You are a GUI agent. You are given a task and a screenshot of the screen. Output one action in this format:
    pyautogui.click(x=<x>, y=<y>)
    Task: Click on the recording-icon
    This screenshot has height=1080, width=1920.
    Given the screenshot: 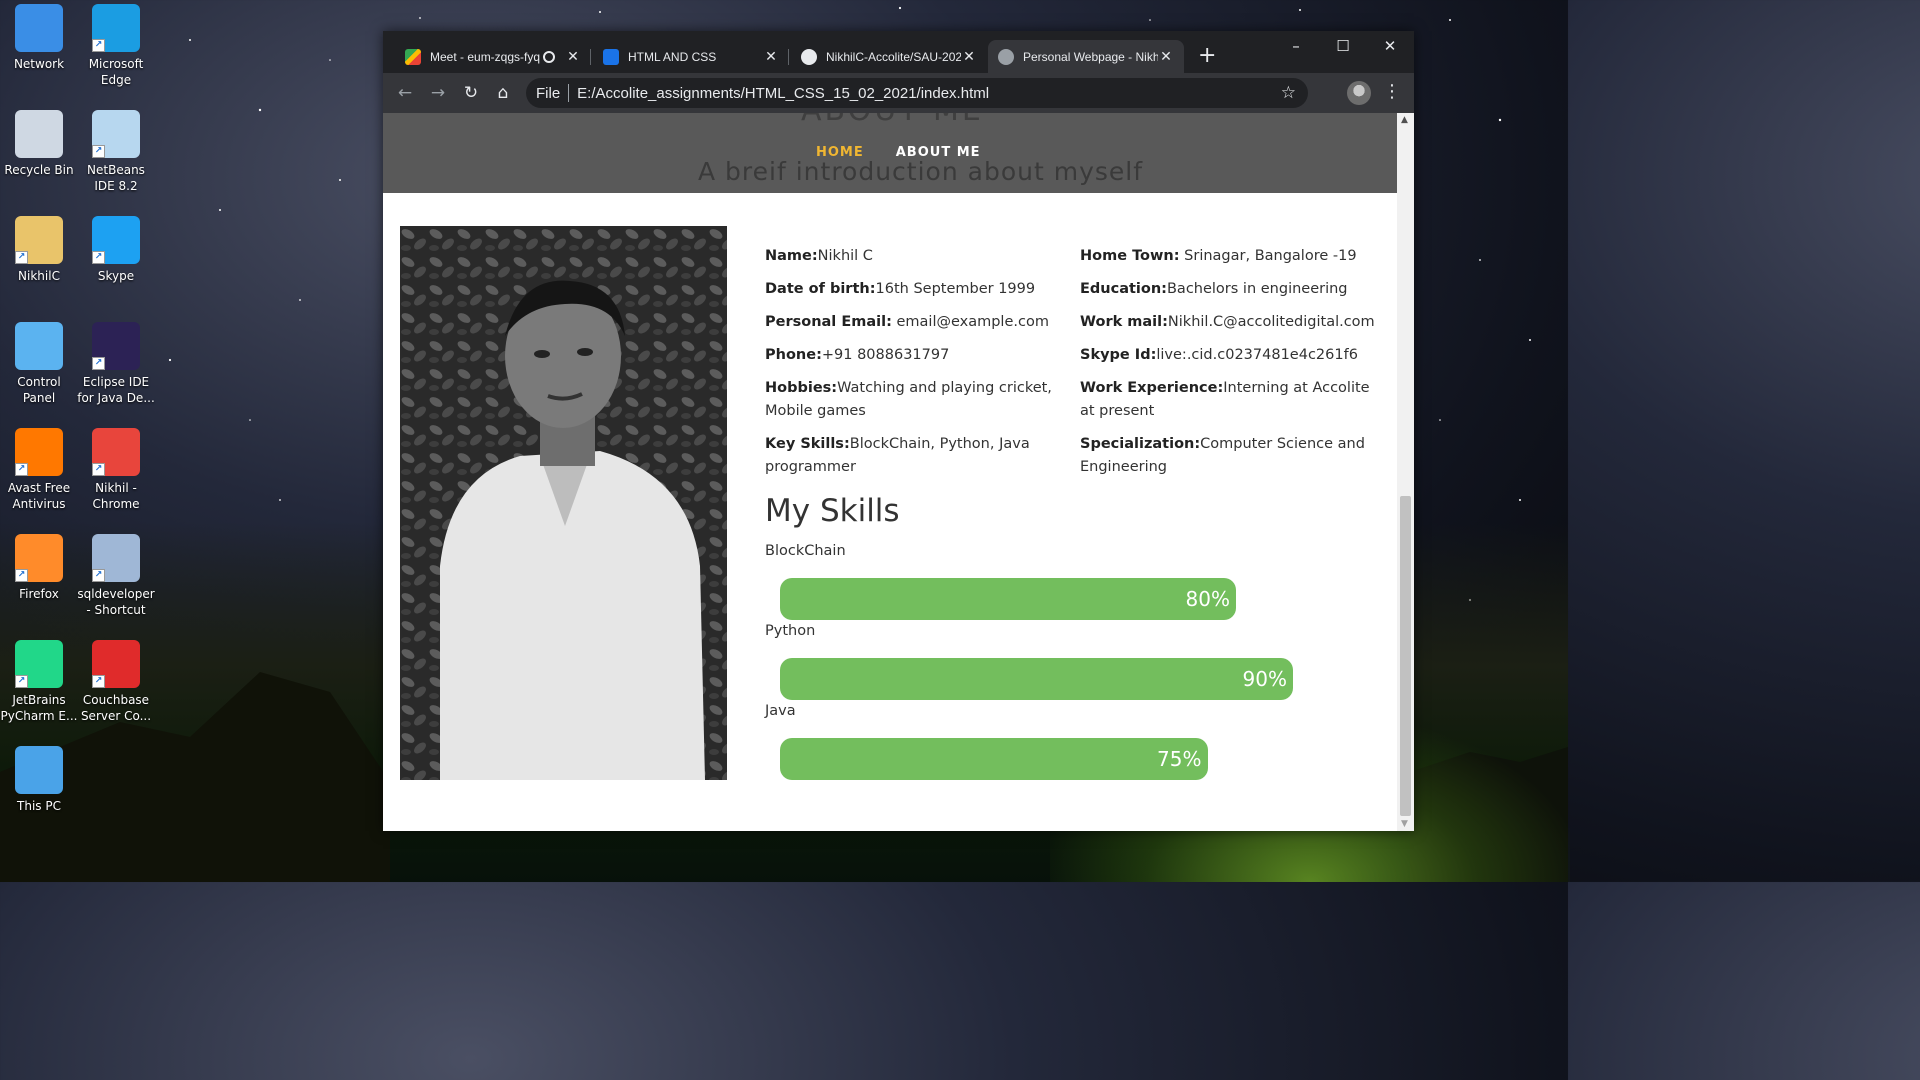 What is the action you would take?
    pyautogui.click(x=549, y=56)
    